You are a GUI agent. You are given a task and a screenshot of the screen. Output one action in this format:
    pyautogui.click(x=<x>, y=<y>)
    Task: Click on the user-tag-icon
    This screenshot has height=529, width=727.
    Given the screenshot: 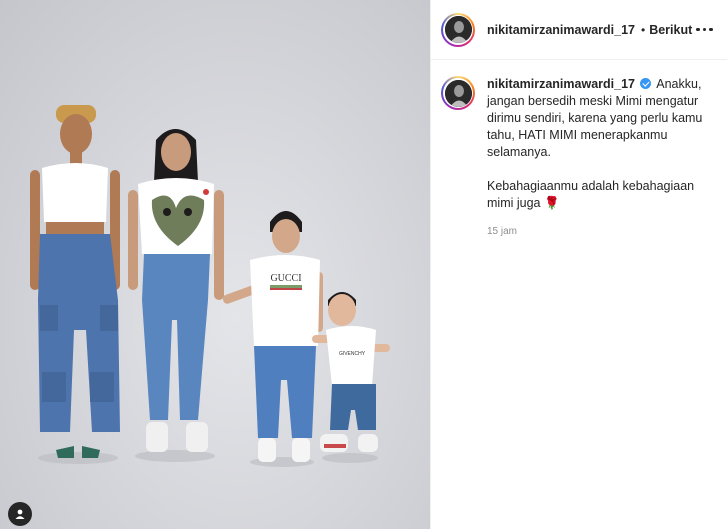 What is the action you would take?
    pyautogui.click(x=20, y=514)
    